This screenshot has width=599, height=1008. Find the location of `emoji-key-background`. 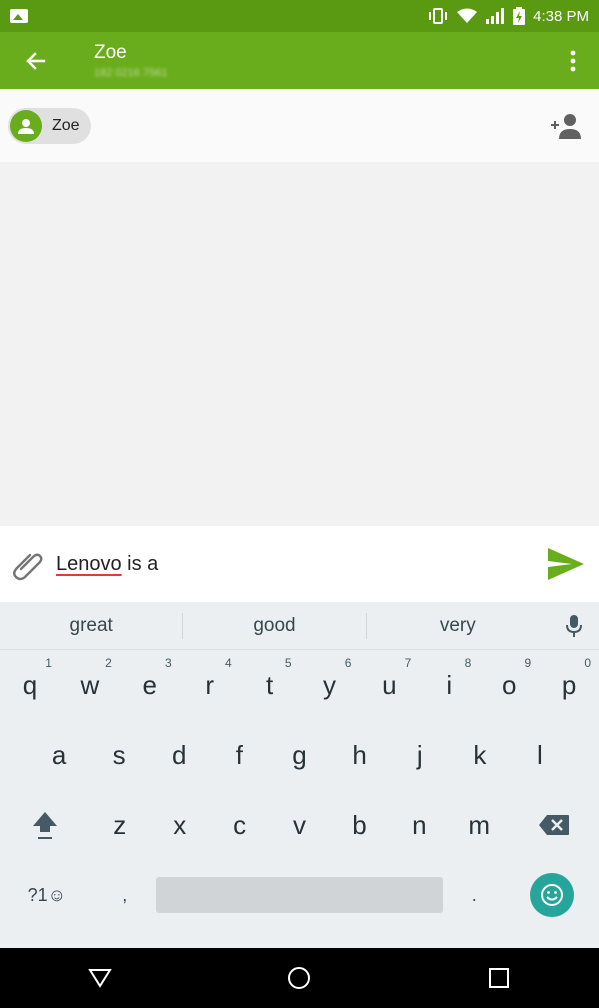

emoji-key-background is located at coordinates (552, 895).